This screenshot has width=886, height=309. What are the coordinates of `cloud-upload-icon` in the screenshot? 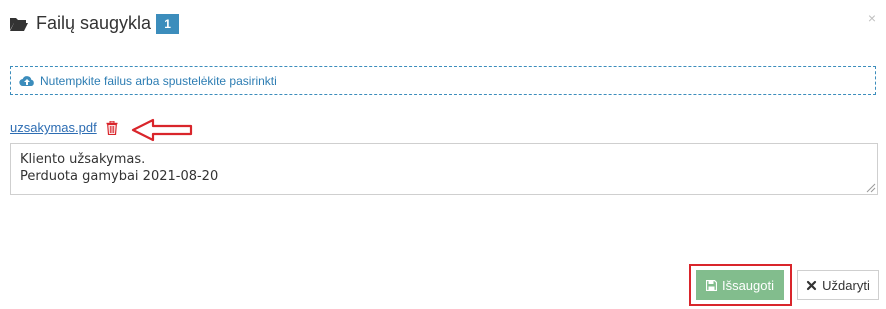 It's located at (26, 80).